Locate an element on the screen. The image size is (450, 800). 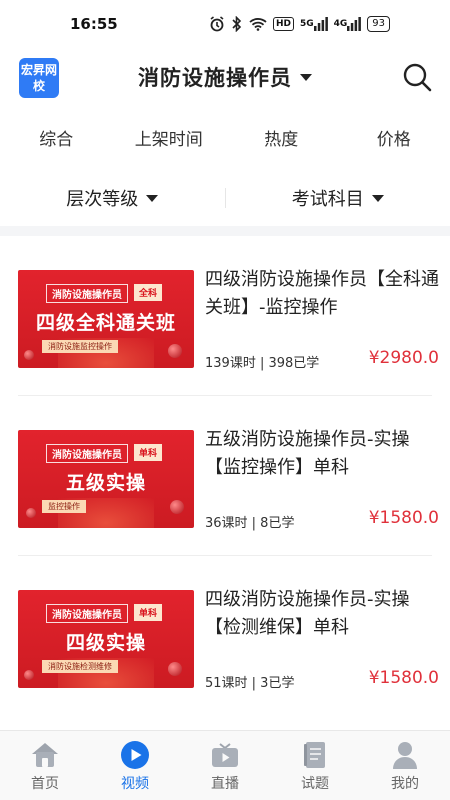
nav-label-home: 首页 is located at coordinates (45, 784).